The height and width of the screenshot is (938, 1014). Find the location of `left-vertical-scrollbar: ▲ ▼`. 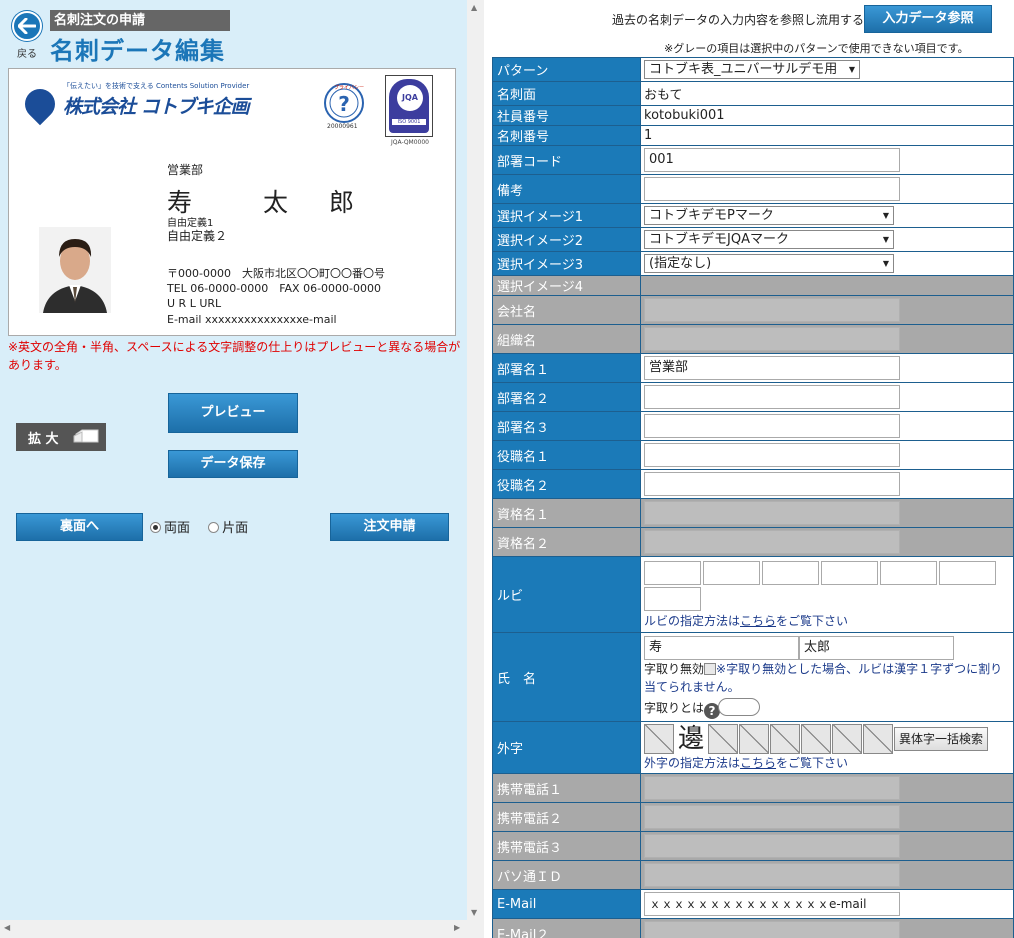

left-vertical-scrollbar: ▲ ▼ is located at coordinates (475, 460).